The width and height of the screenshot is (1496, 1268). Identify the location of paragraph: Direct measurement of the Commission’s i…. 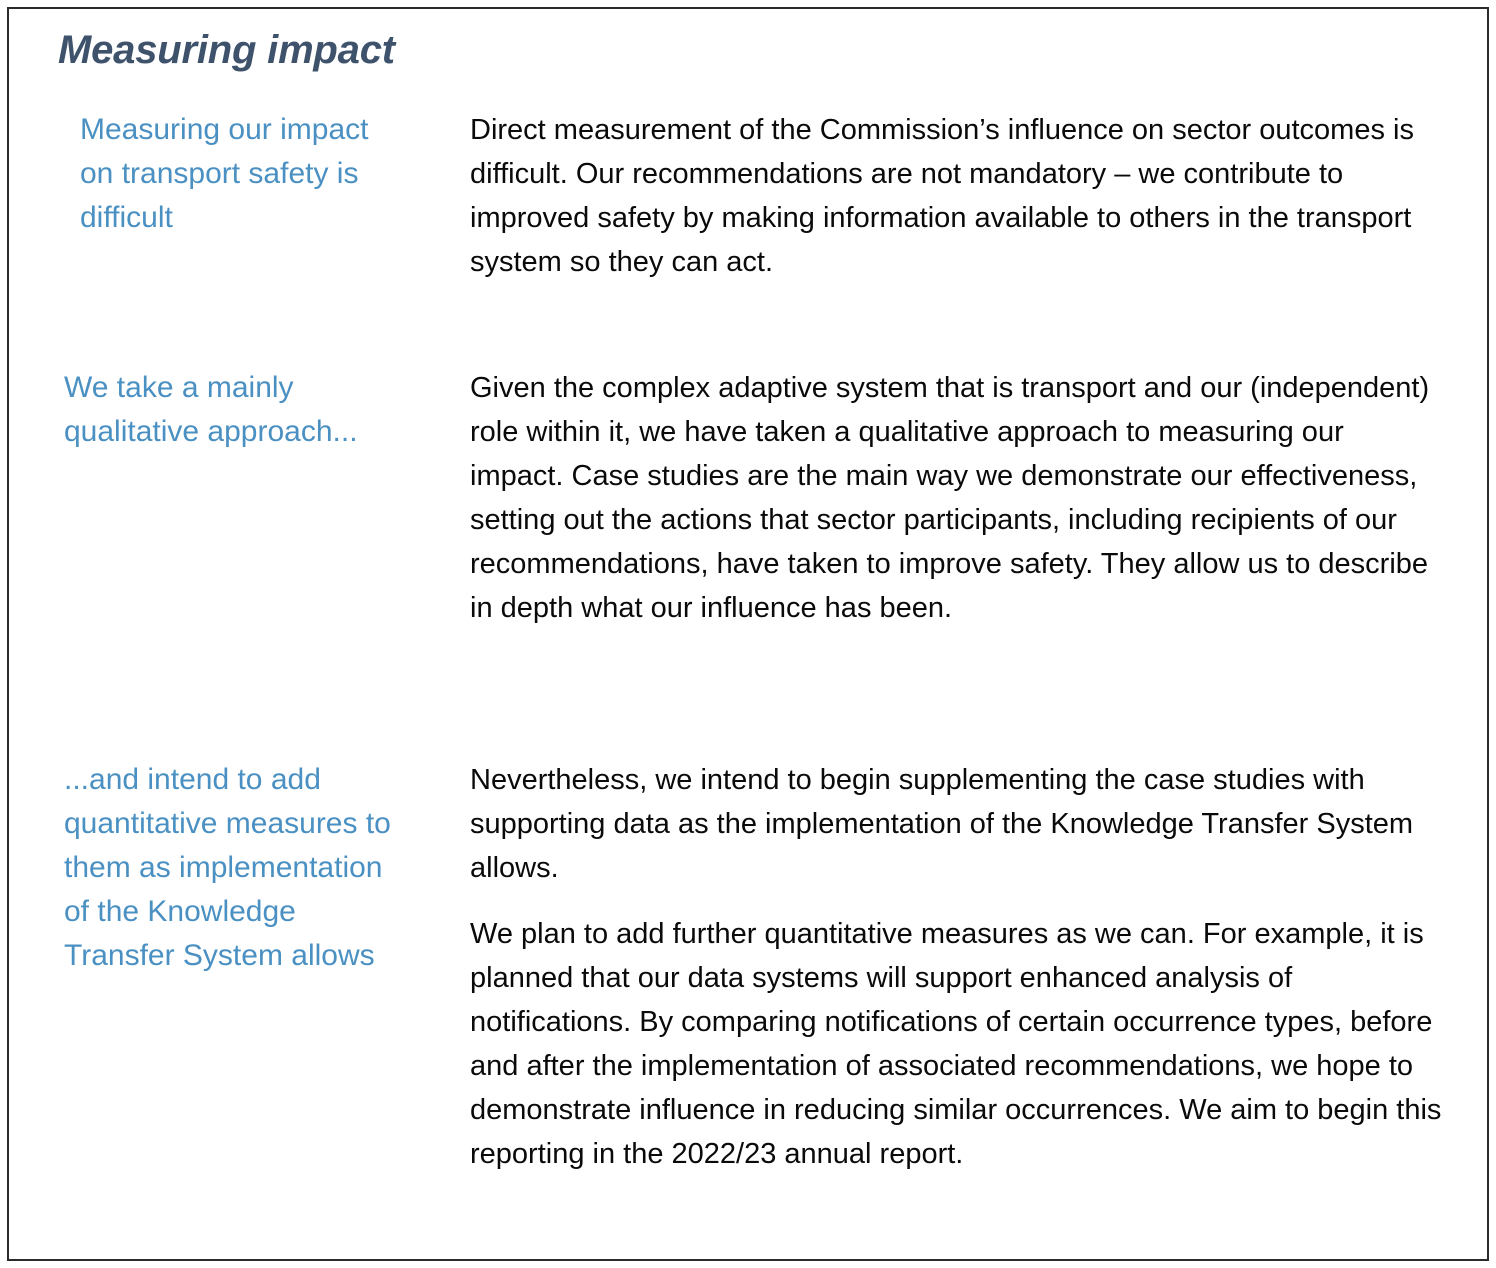
(942, 196).